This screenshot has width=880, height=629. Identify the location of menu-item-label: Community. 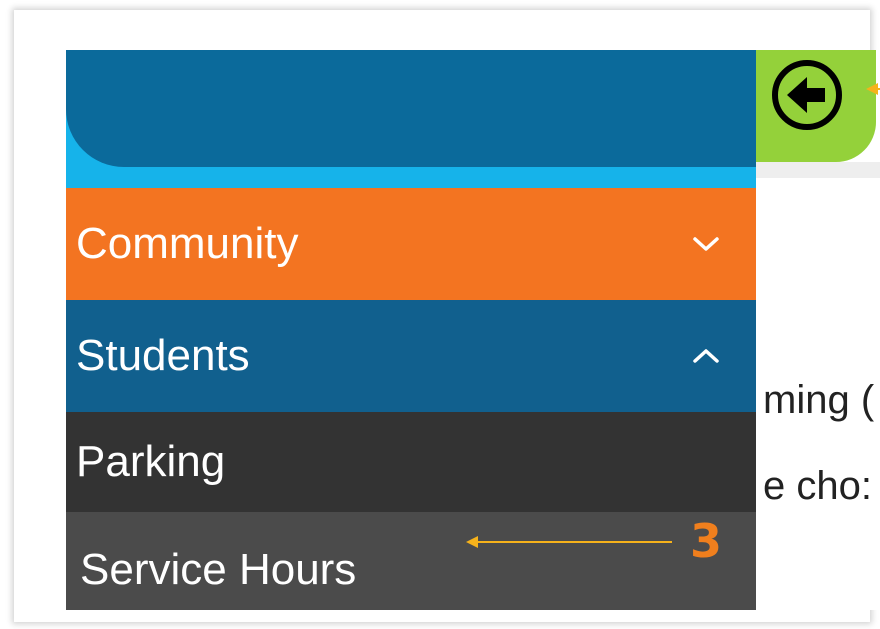
(187, 243).